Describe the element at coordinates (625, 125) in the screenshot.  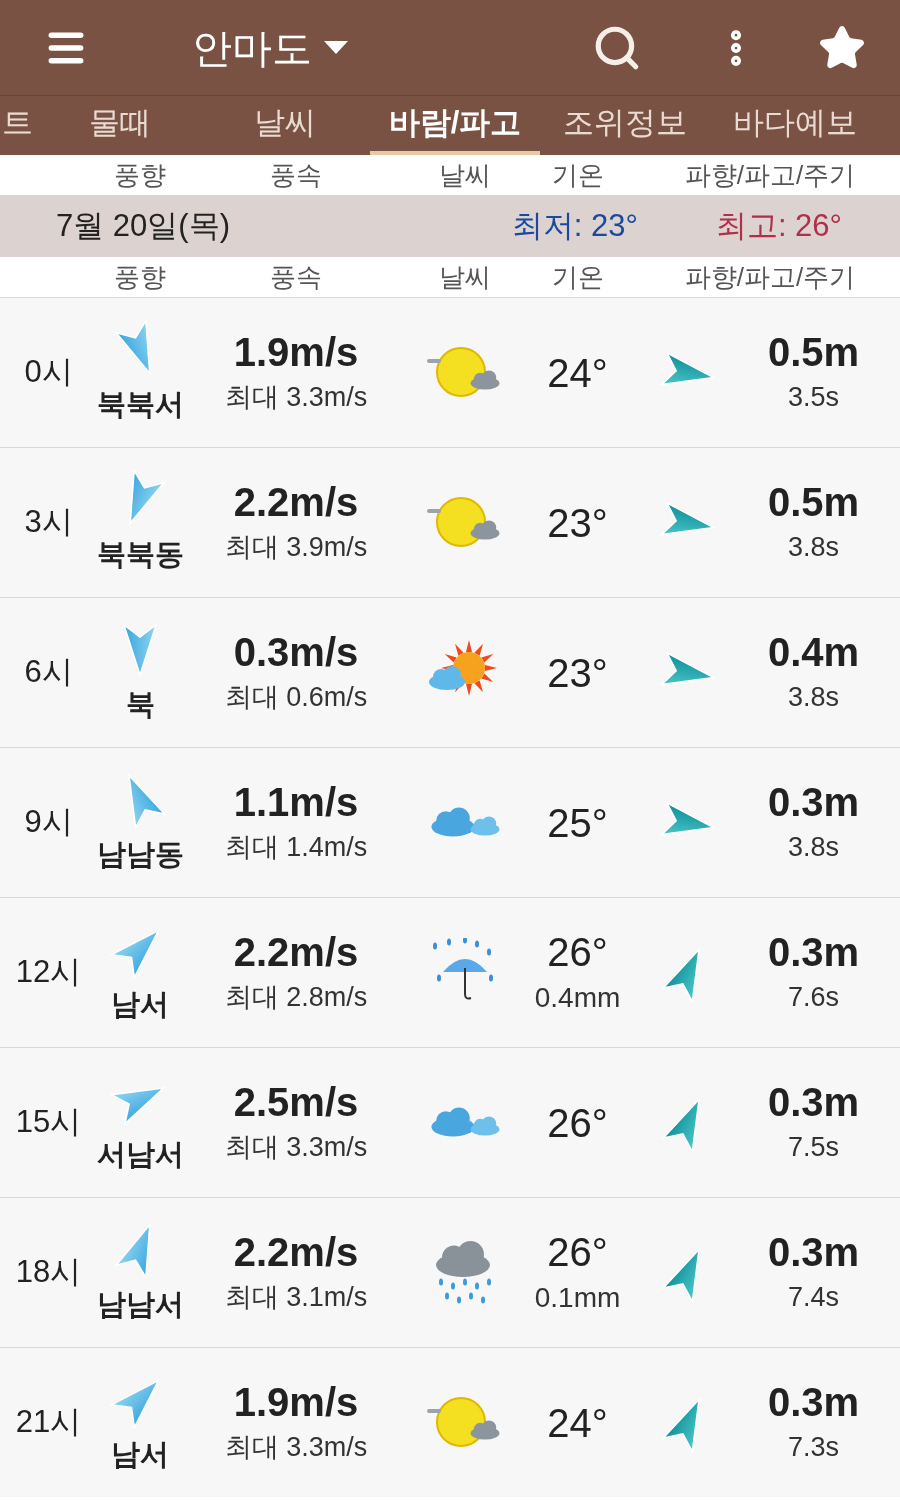
I see `tab: 조위정보` at that location.